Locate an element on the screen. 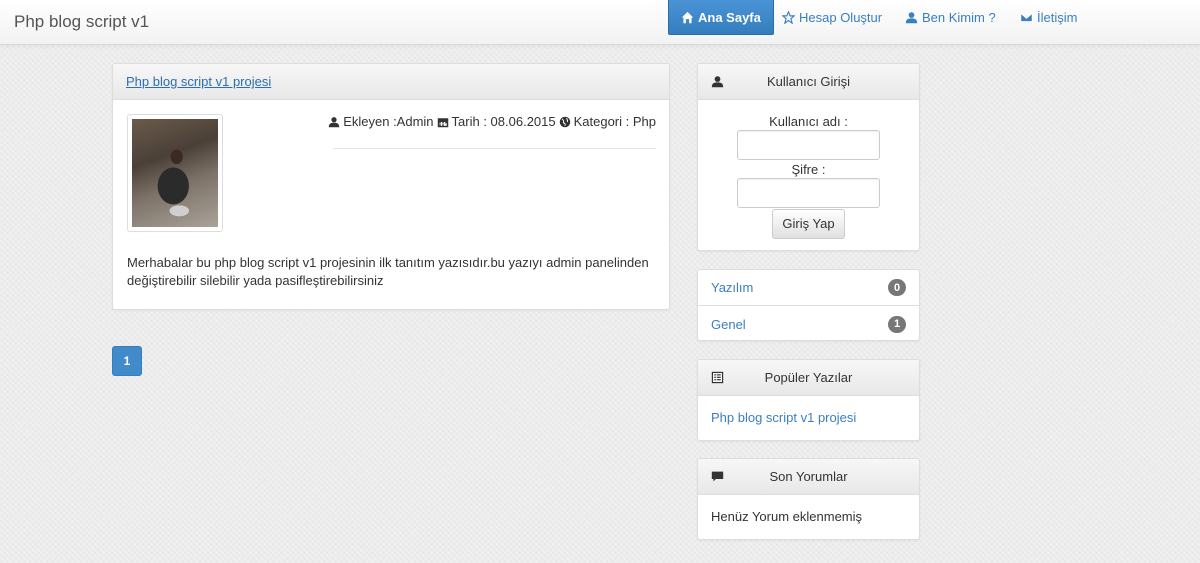 The width and height of the screenshot is (1200, 563). home-icon is located at coordinates (687, 17).